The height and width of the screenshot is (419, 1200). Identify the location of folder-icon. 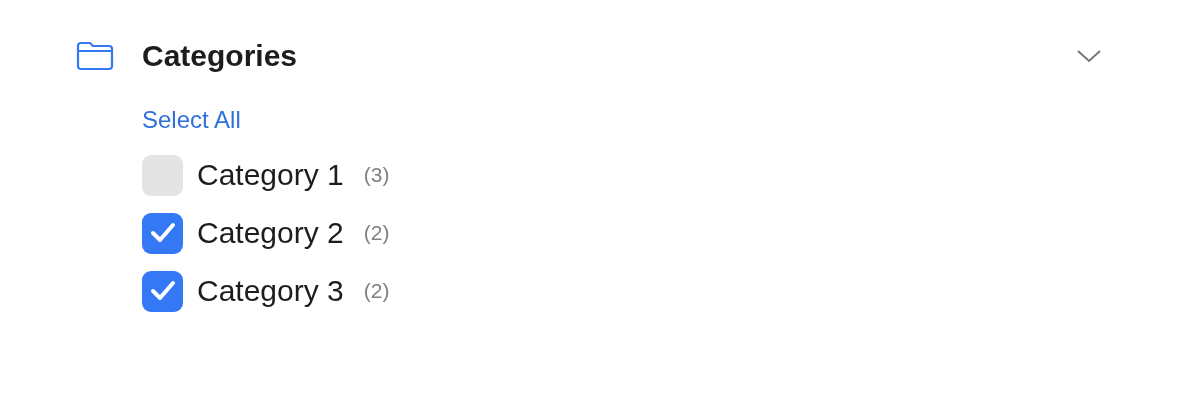
(95, 56).